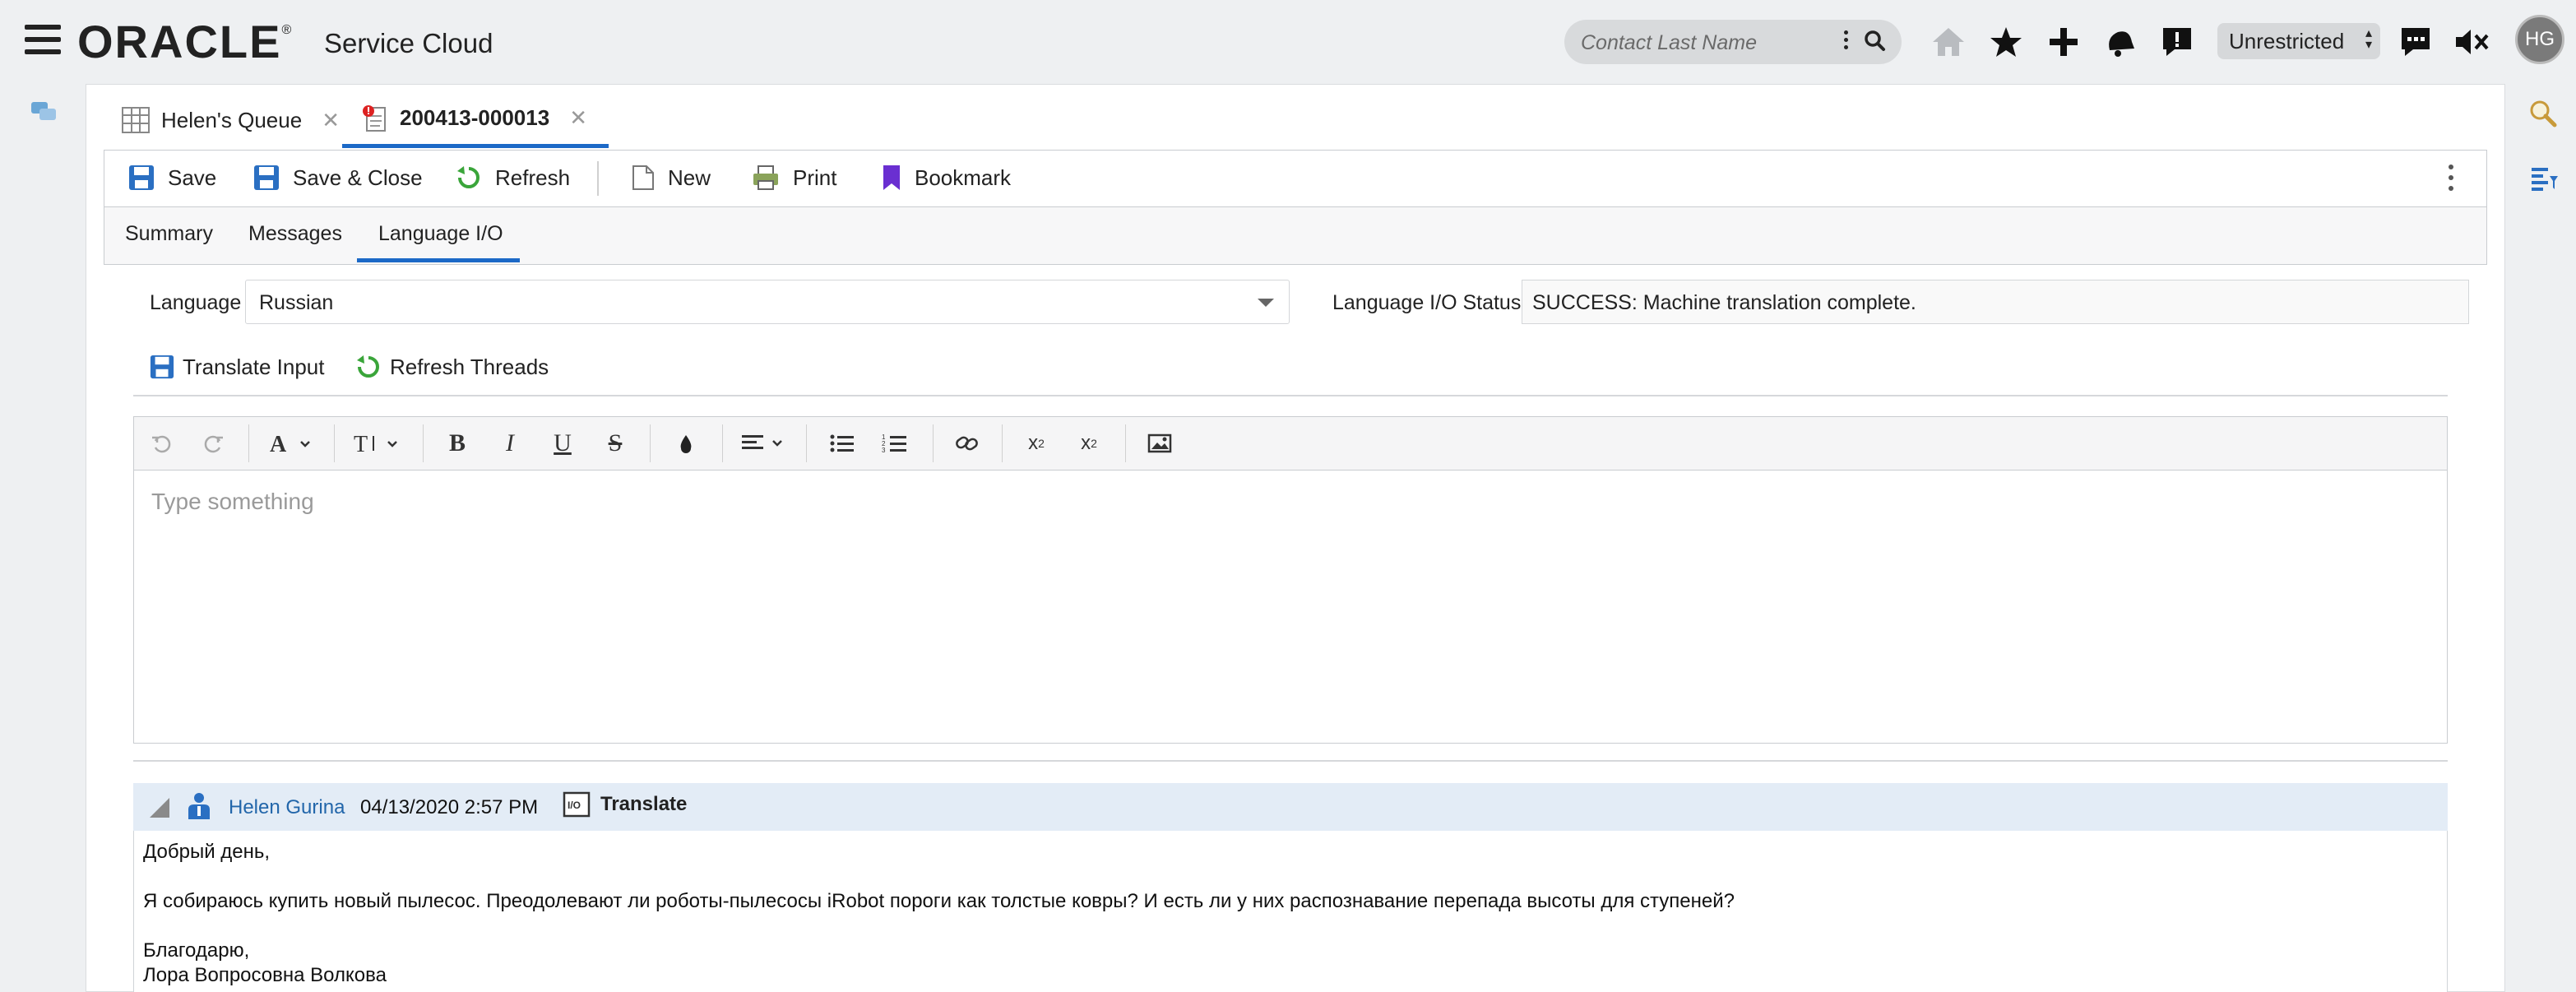 The image size is (2576, 992). What do you see at coordinates (2545, 180) in the screenshot?
I see `rules-panel-icon` at bounding box center [2545, 180].